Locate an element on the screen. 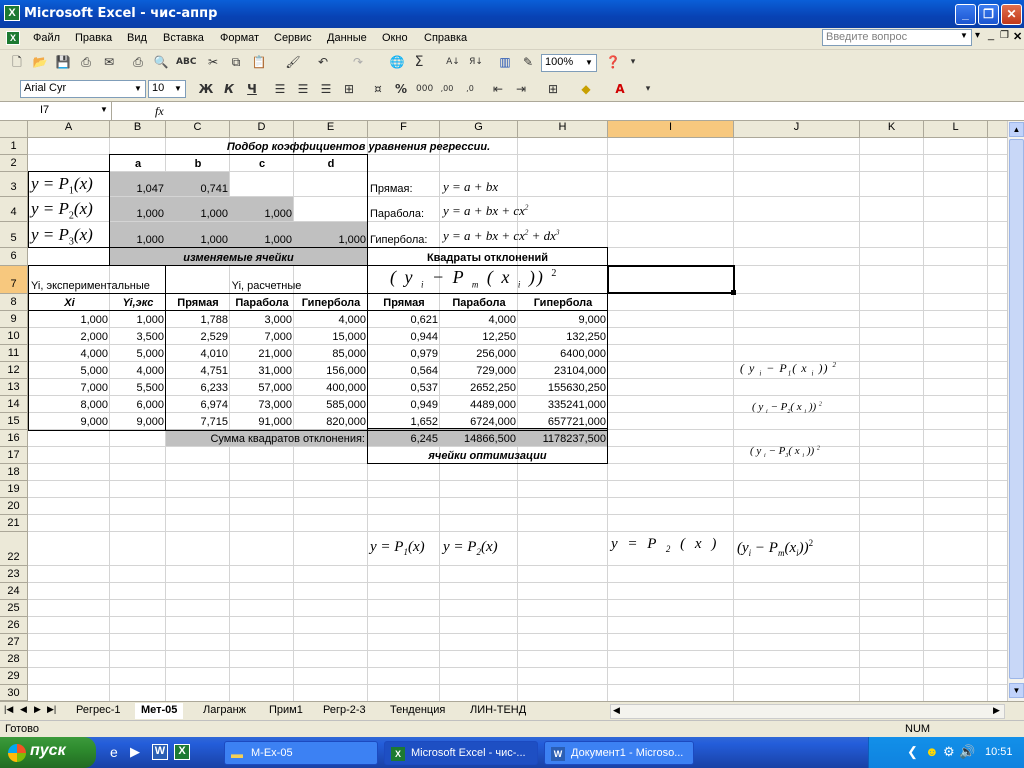 Image resolution: width=1024 pixels, height=768 pixels. horizontal-scrollbar: ◀ ▶ is located at coordinates (807, 711).